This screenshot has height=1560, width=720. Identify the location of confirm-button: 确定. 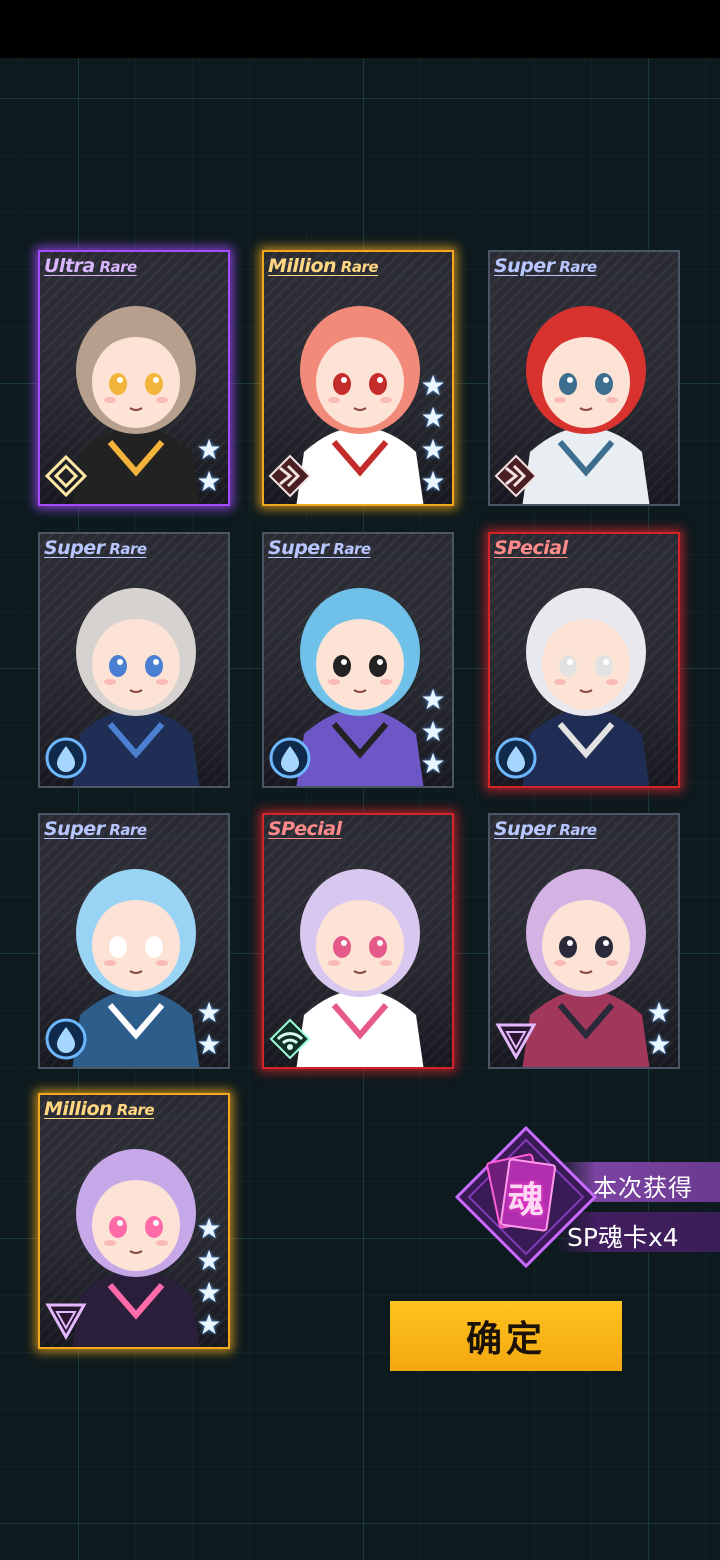
(506, 1336).